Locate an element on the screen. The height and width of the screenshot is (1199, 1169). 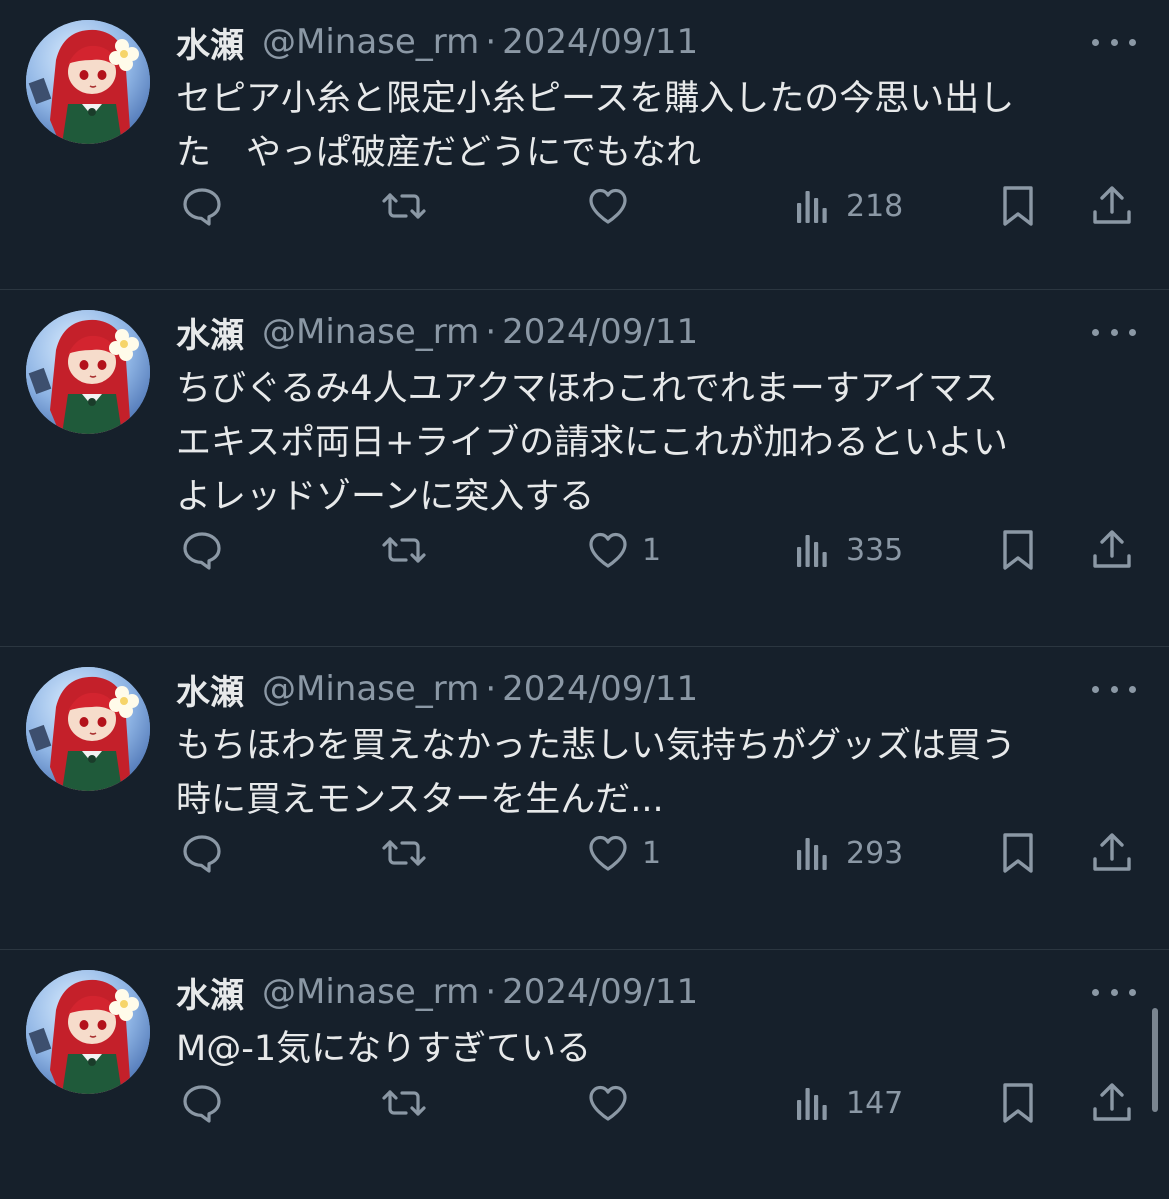
views-button: 218 is located at coordinates (845, 206).